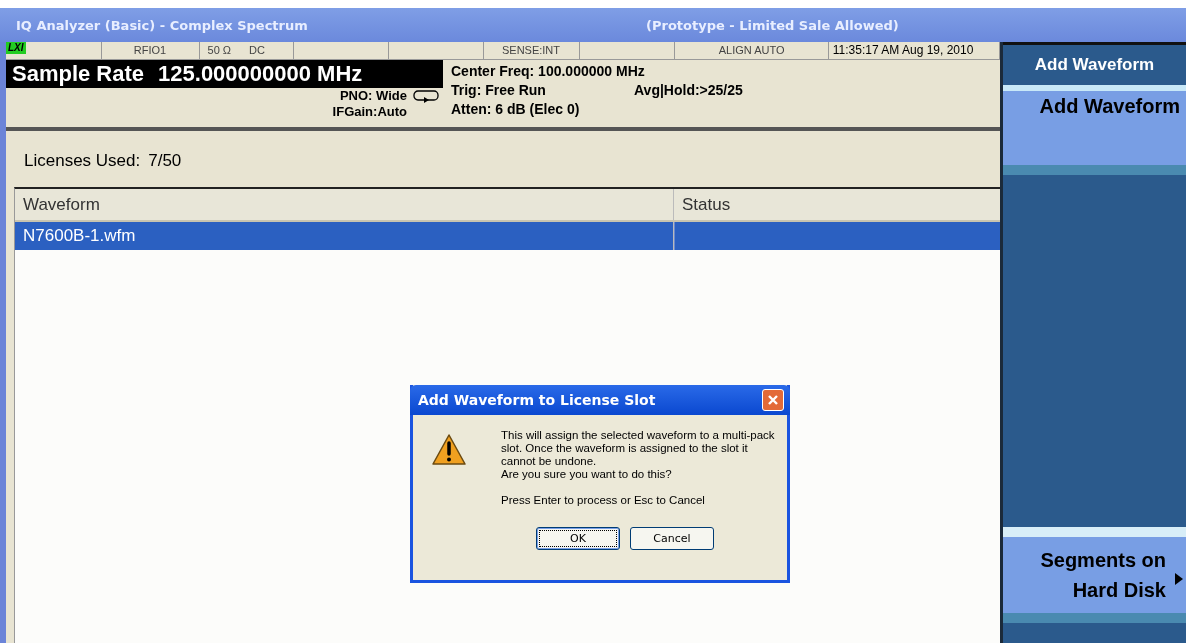  I want to click on table-row: N7600B-1.wfm, so click(507, 236).